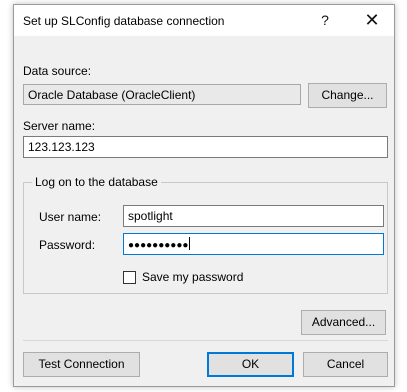  Describe the element at coordinates (192, 277) in the screenshot. I see `save-password-label: Save my password` at that location.